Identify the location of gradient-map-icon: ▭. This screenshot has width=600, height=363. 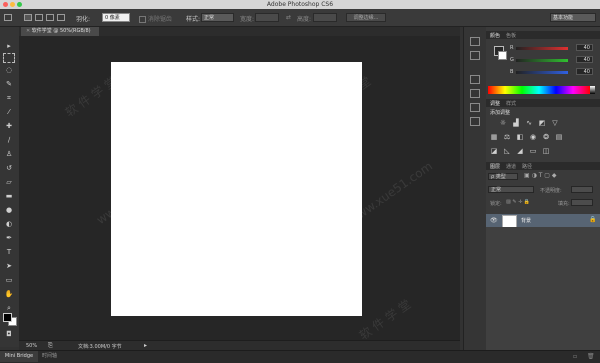
(533, 151).